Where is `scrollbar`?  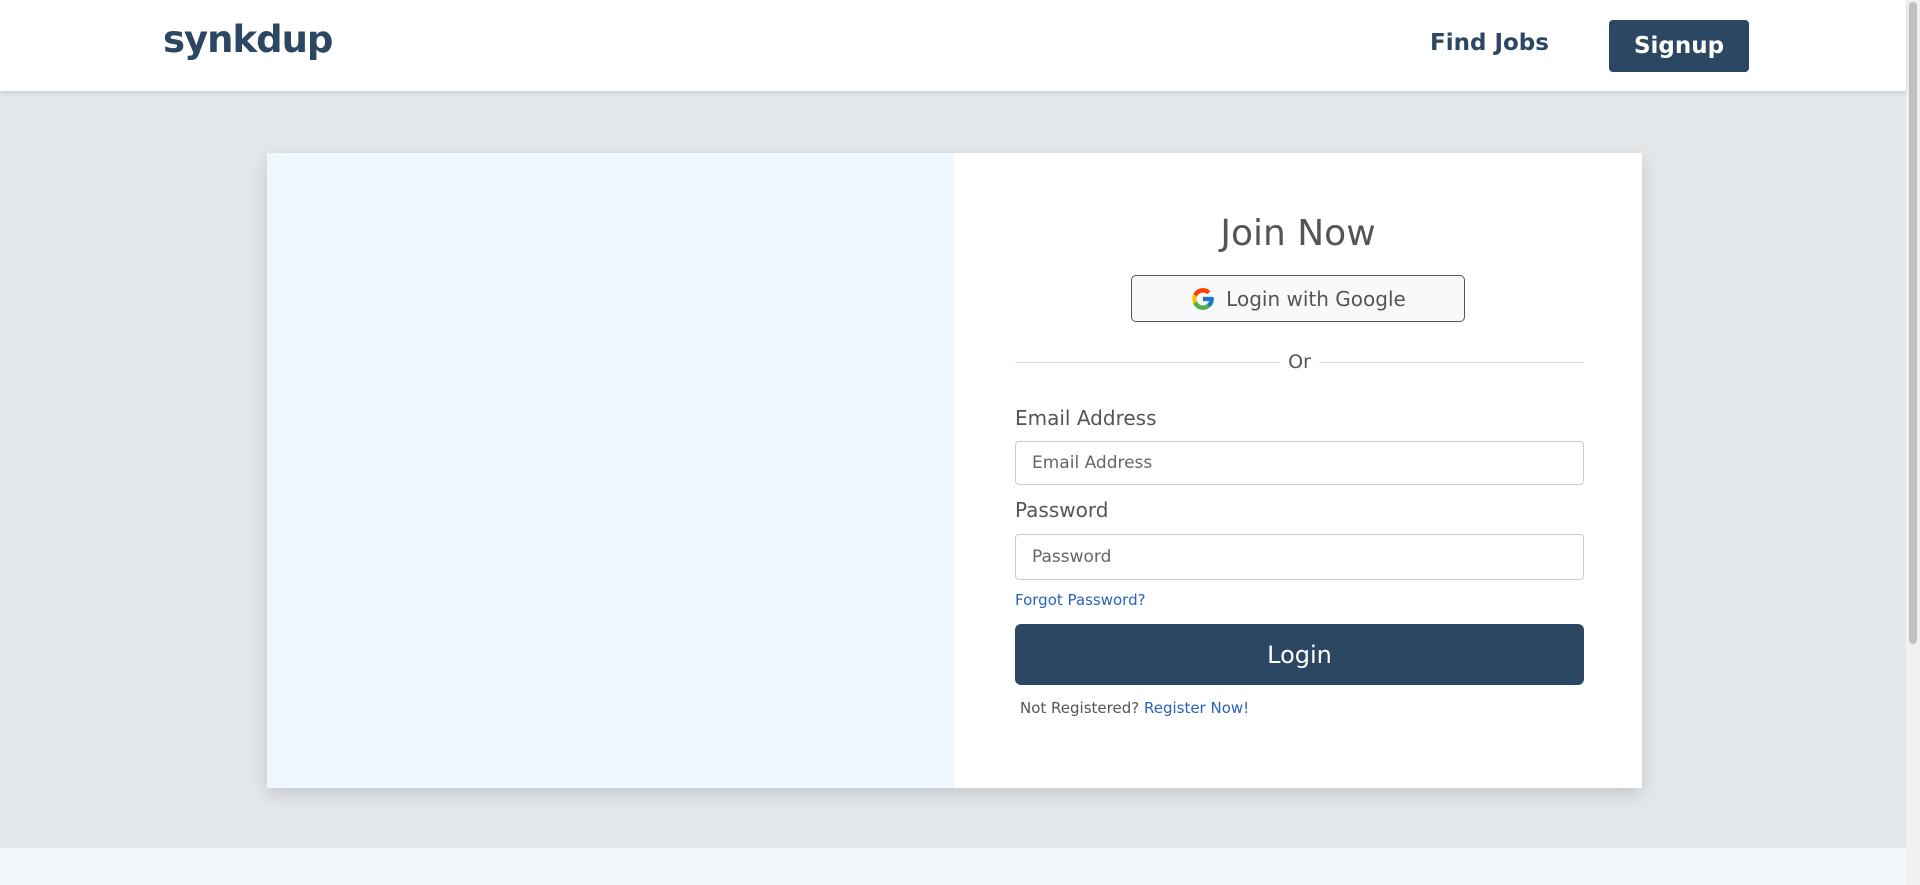 scrollbar is located at coordinates (1913, 442).